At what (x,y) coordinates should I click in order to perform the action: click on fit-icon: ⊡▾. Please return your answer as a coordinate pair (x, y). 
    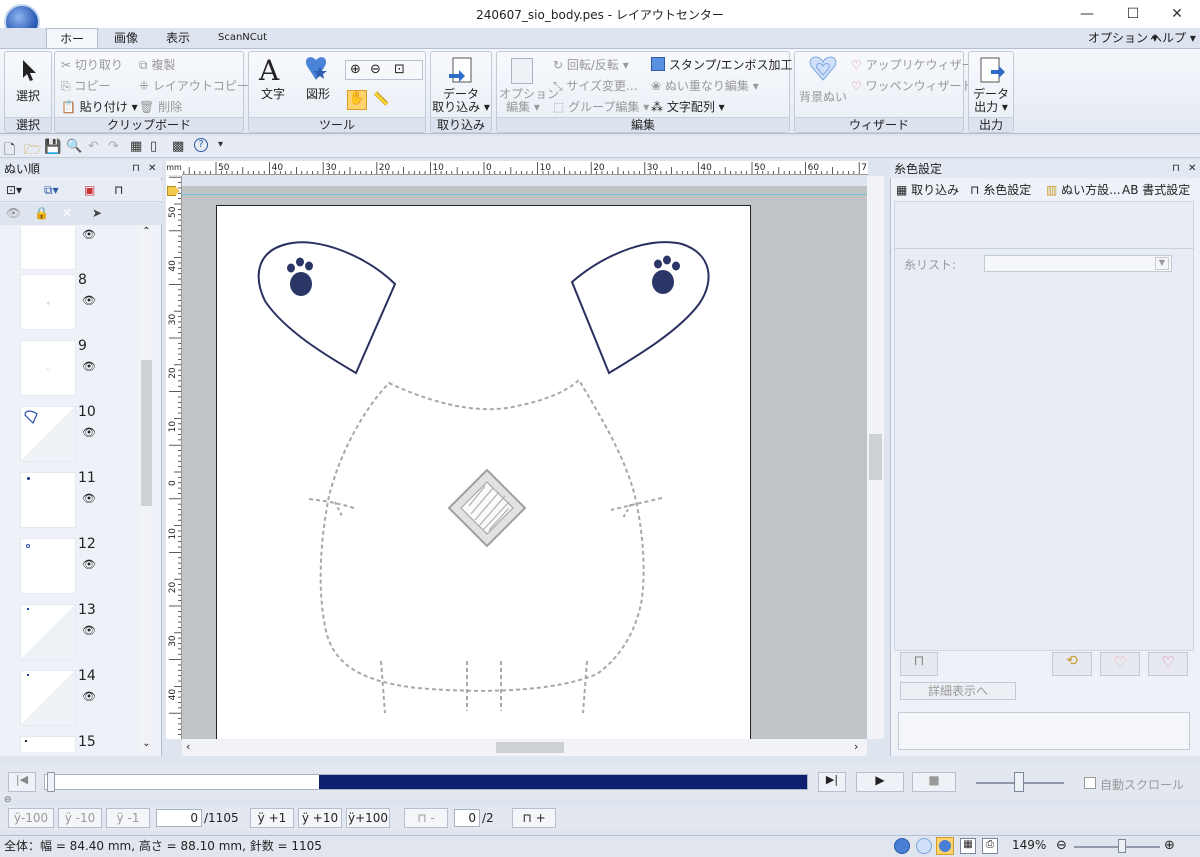
    Looking at the image, I should click on (14, 190).